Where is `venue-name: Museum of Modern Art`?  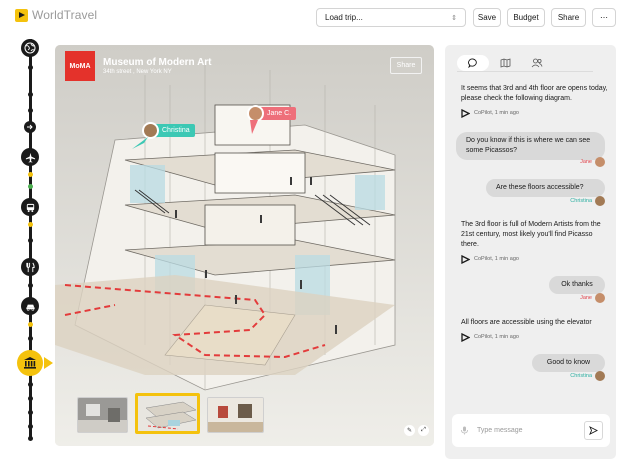
venue-name: Museum of Modern Art is located at coordinates (157, 62).